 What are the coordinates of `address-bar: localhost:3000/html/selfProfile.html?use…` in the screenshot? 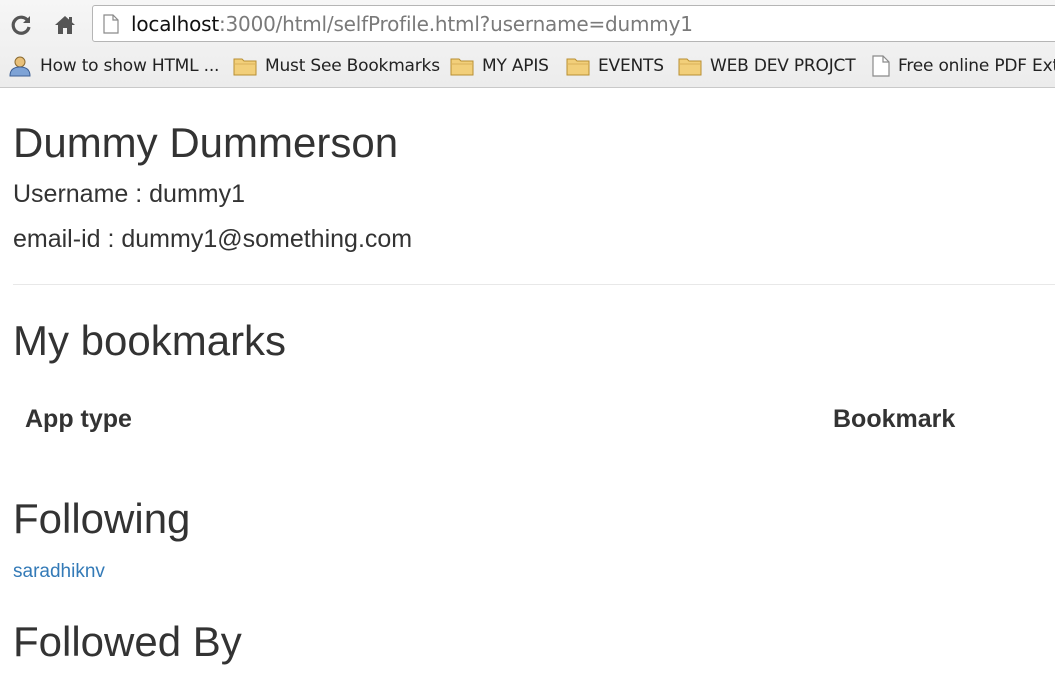 It's located at (573, 23).